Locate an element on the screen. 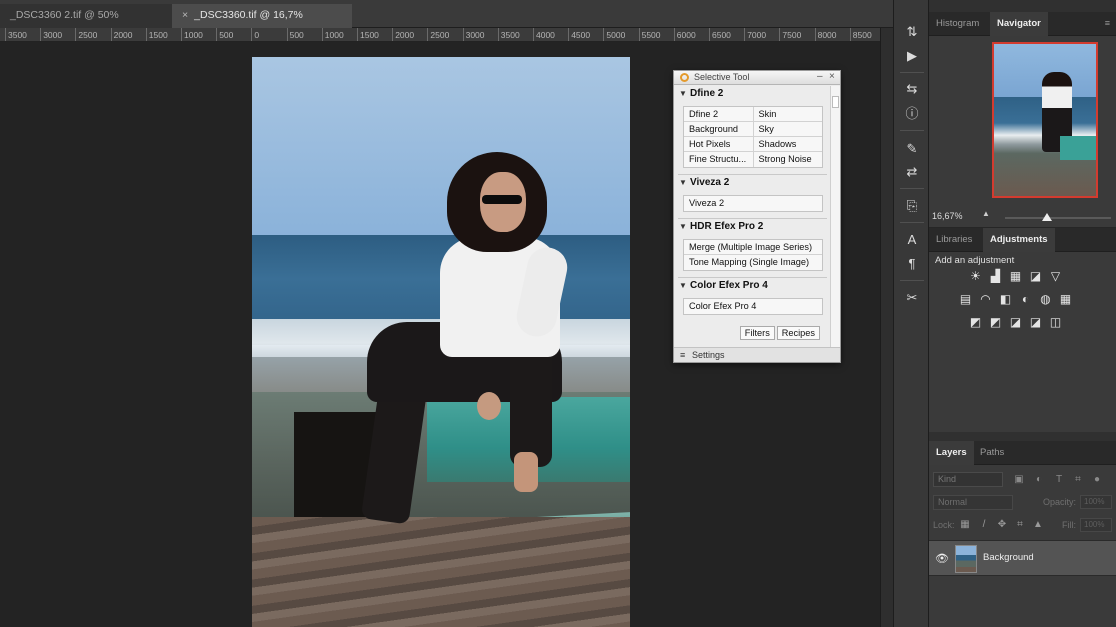 The width and height of the screenshot is (1116, 627). recipes-button: Recipes is located at coordinates (798, 333).